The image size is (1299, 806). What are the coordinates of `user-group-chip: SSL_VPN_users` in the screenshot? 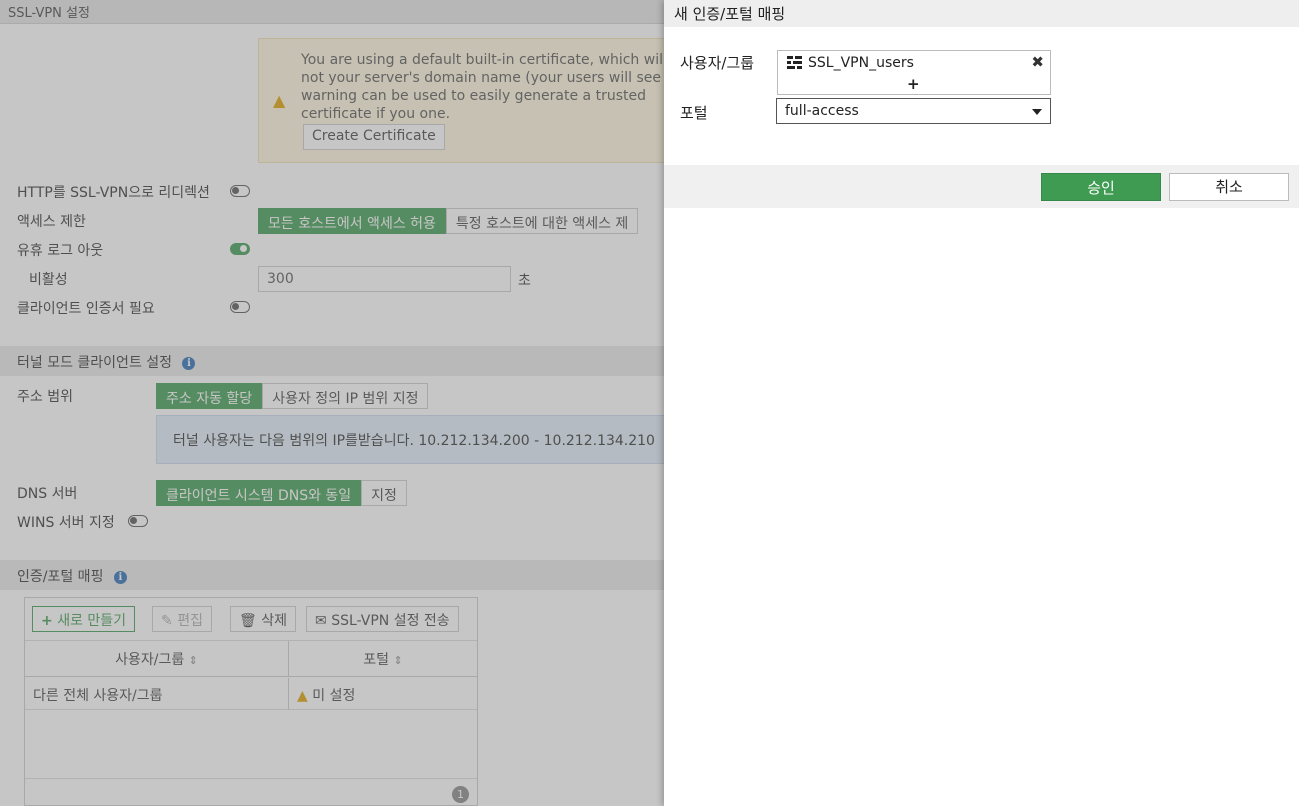 It's located at (861, 63).